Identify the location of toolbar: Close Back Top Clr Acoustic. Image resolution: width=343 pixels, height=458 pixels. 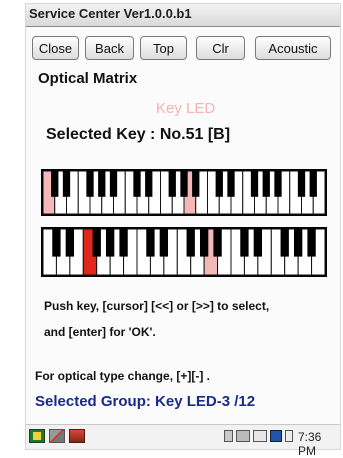
(184, 49).